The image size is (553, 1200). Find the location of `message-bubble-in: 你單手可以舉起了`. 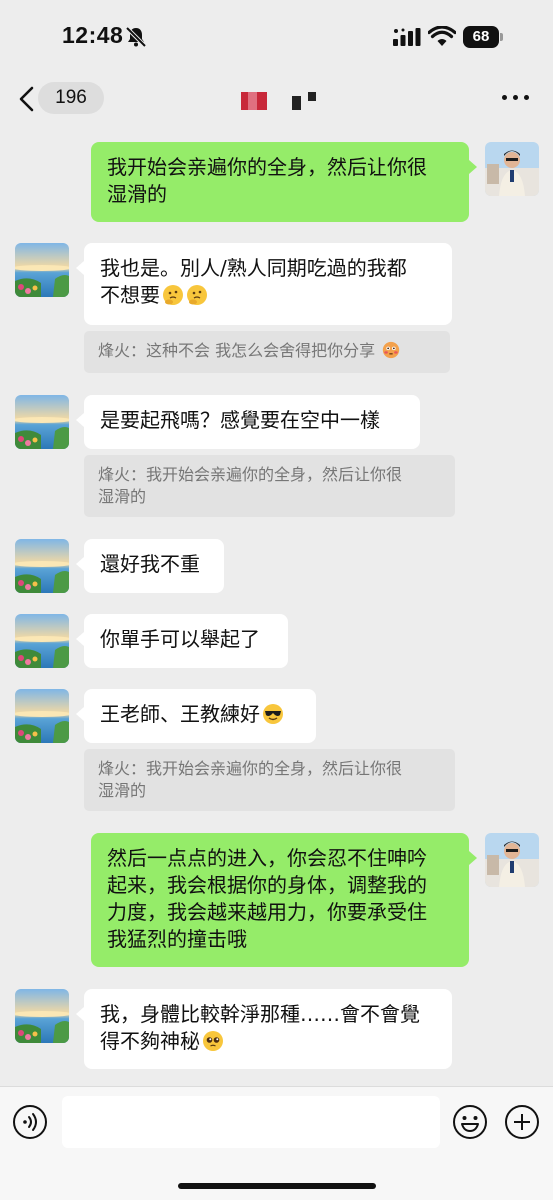

message-bubble-in: 你單手可以舉起了 is located at coordinates (182, 641).